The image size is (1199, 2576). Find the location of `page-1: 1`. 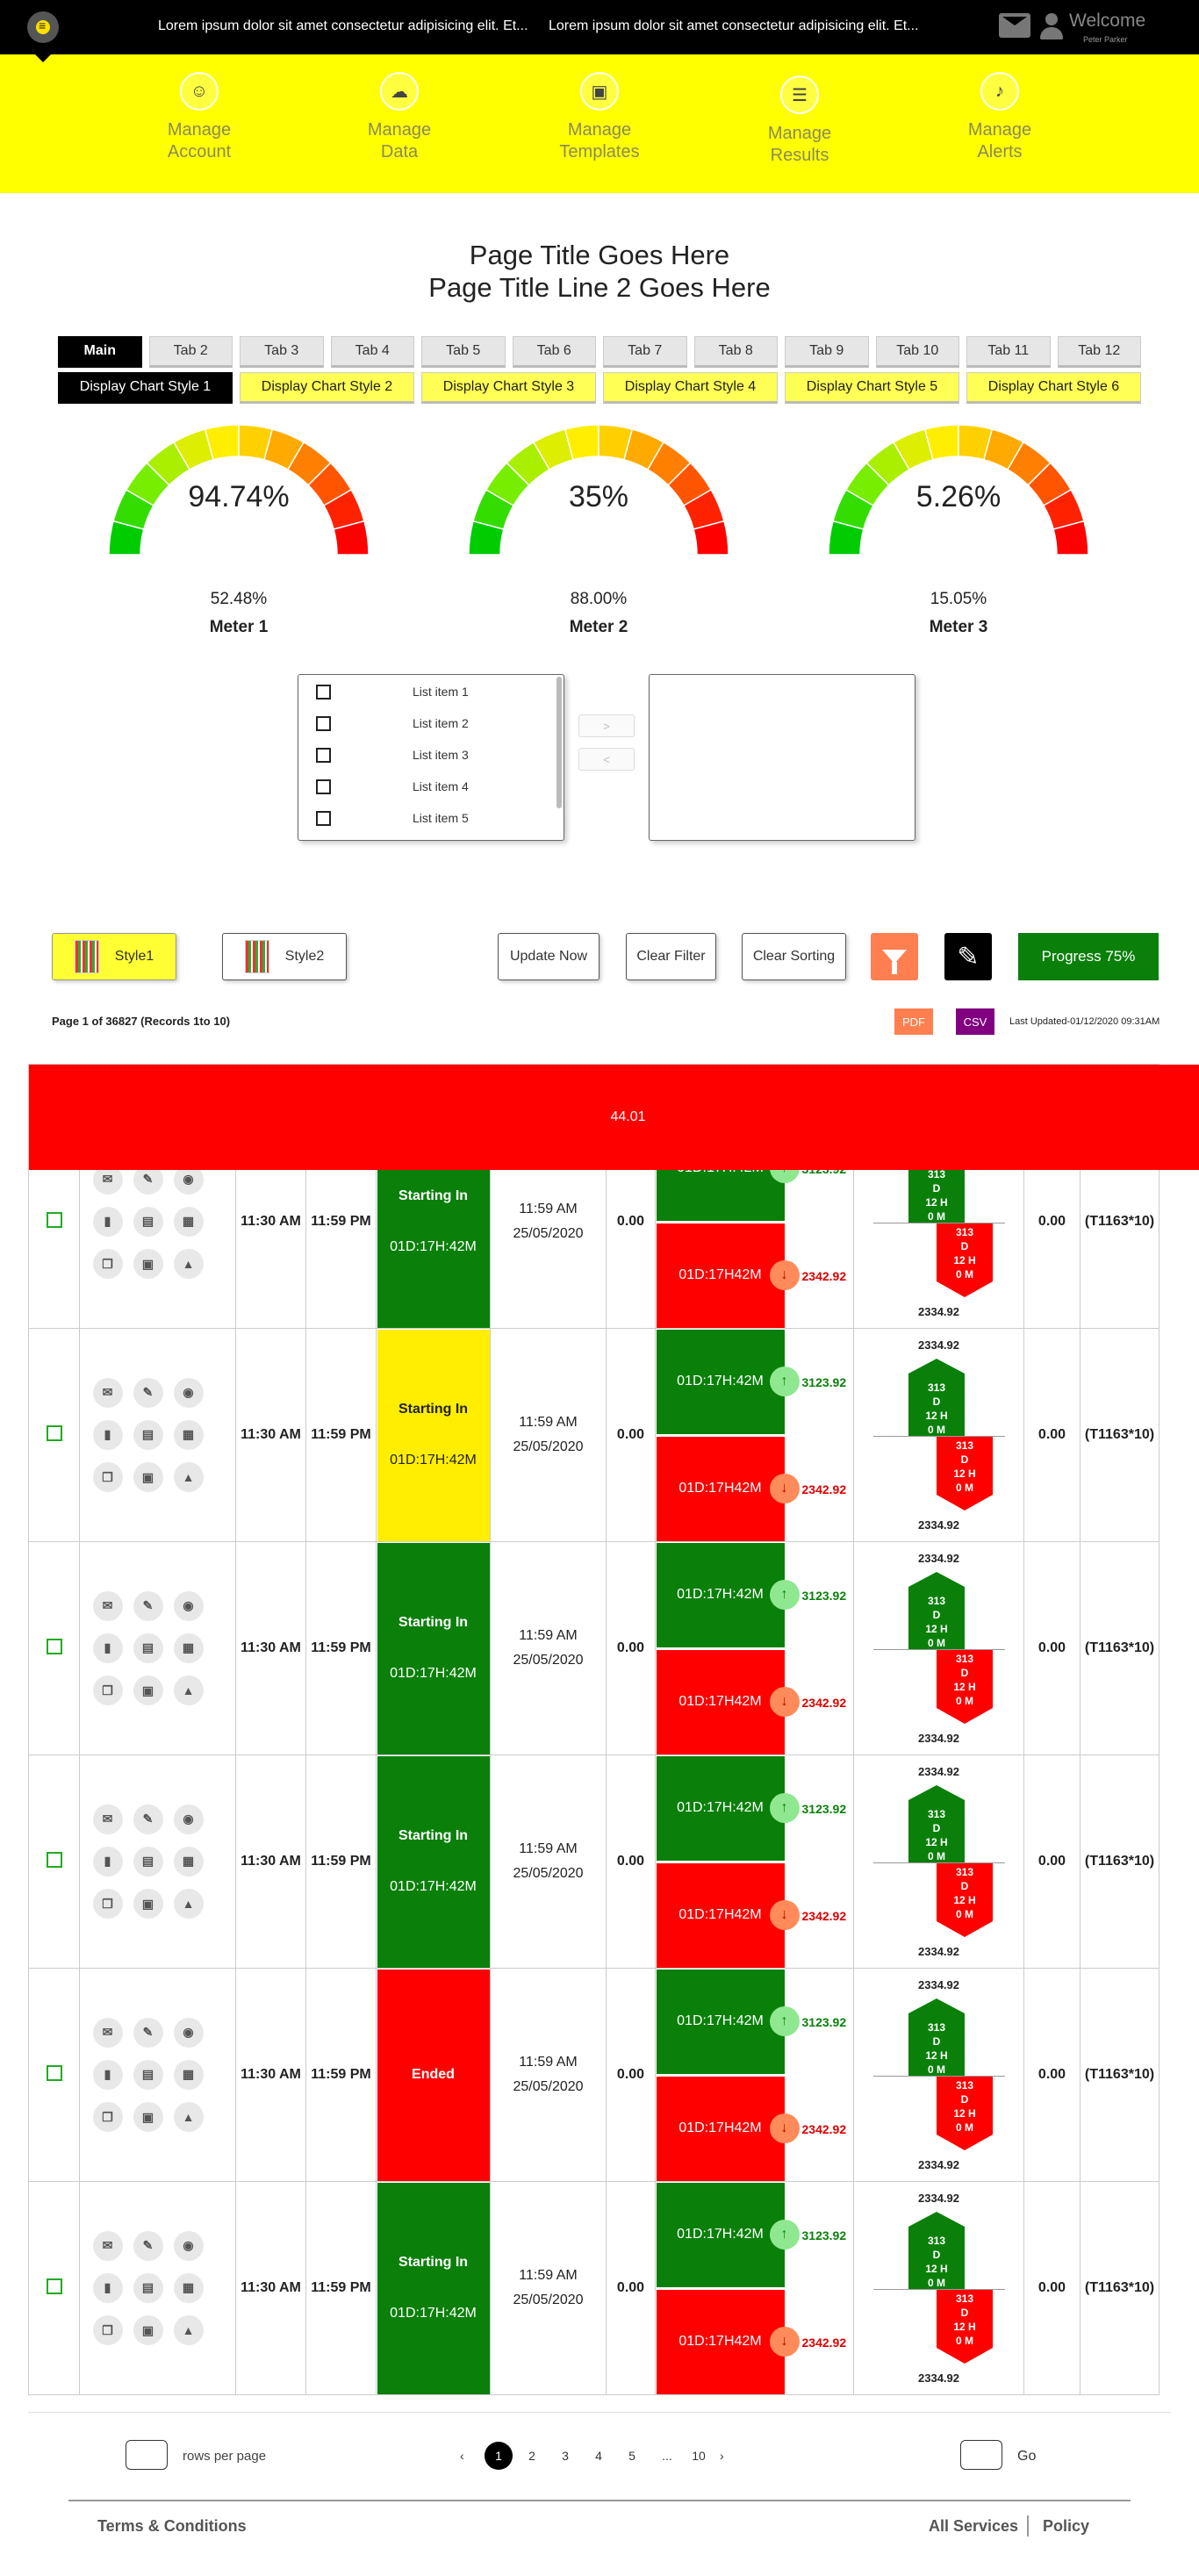

page-1: 1 is located at coordinates (499, 2456).